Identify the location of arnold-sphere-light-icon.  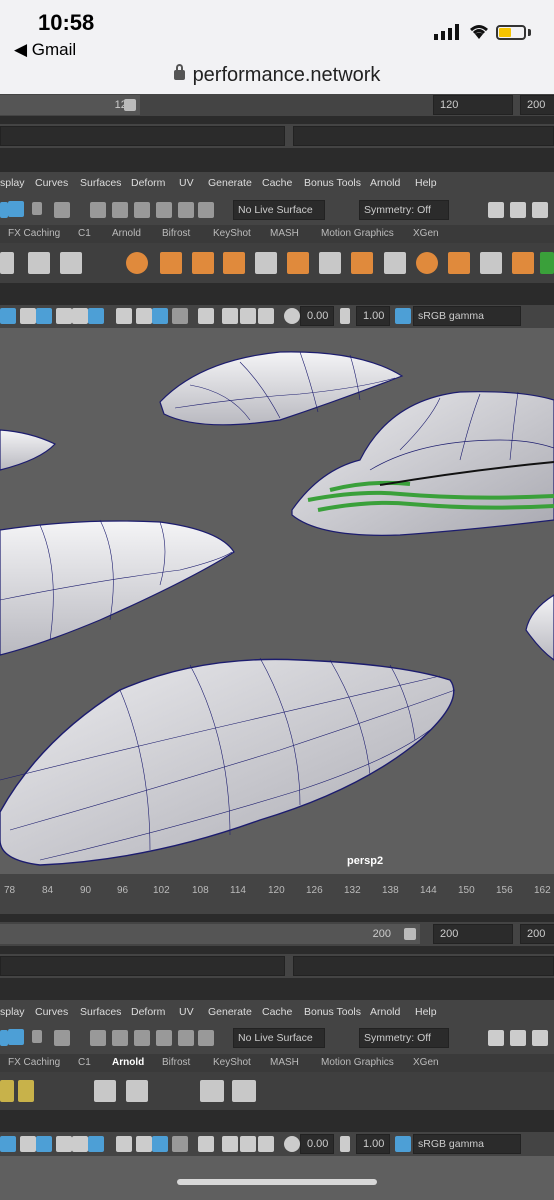
(105, 1091).